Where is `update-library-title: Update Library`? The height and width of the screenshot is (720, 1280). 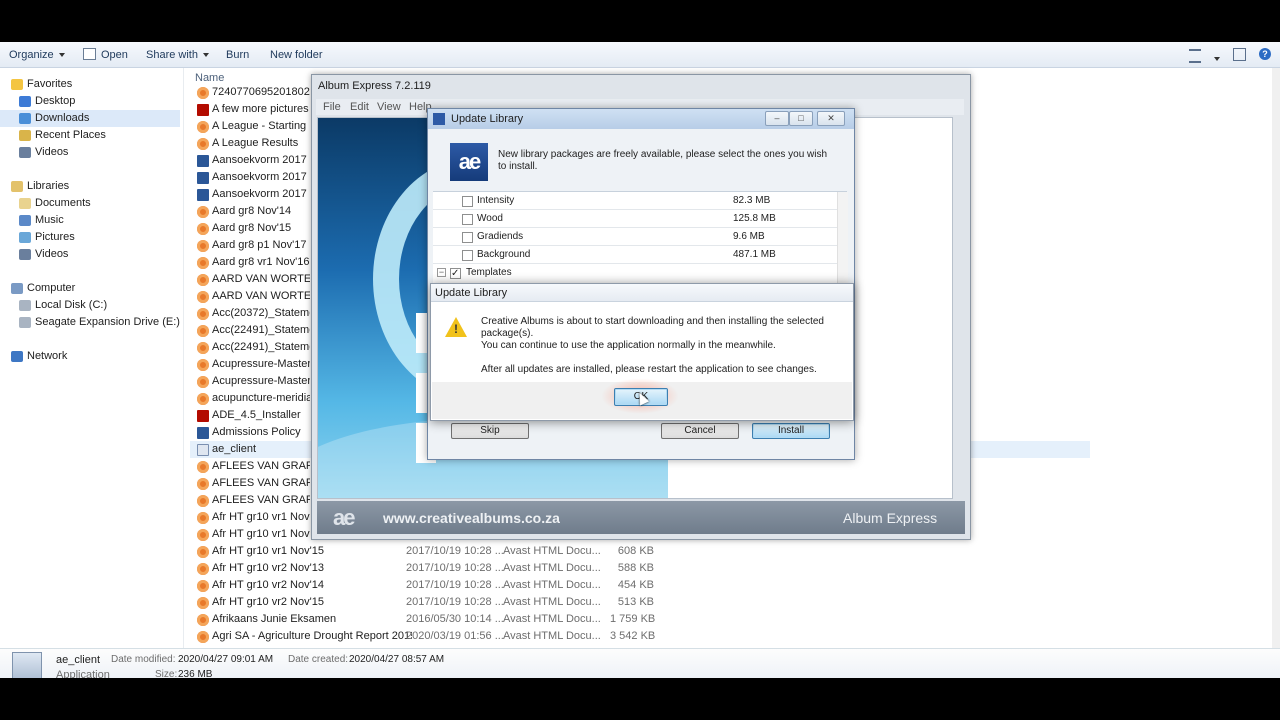
update-library-title: Update Library is located at coordinates (487, 119).